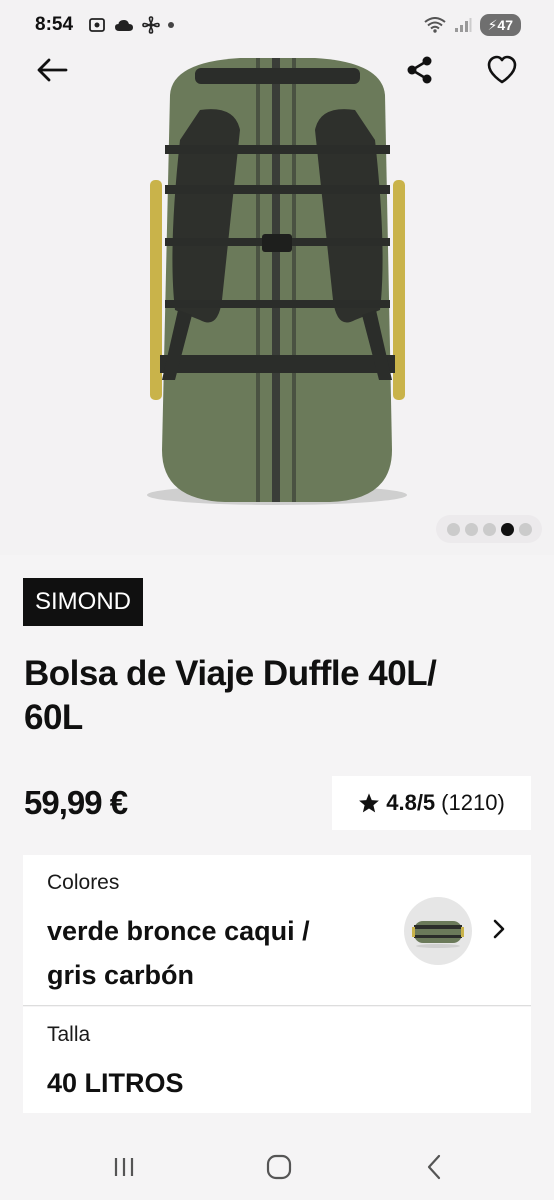 The image size is (554, 1200). I want to click on home-button, so click(279, 1167).